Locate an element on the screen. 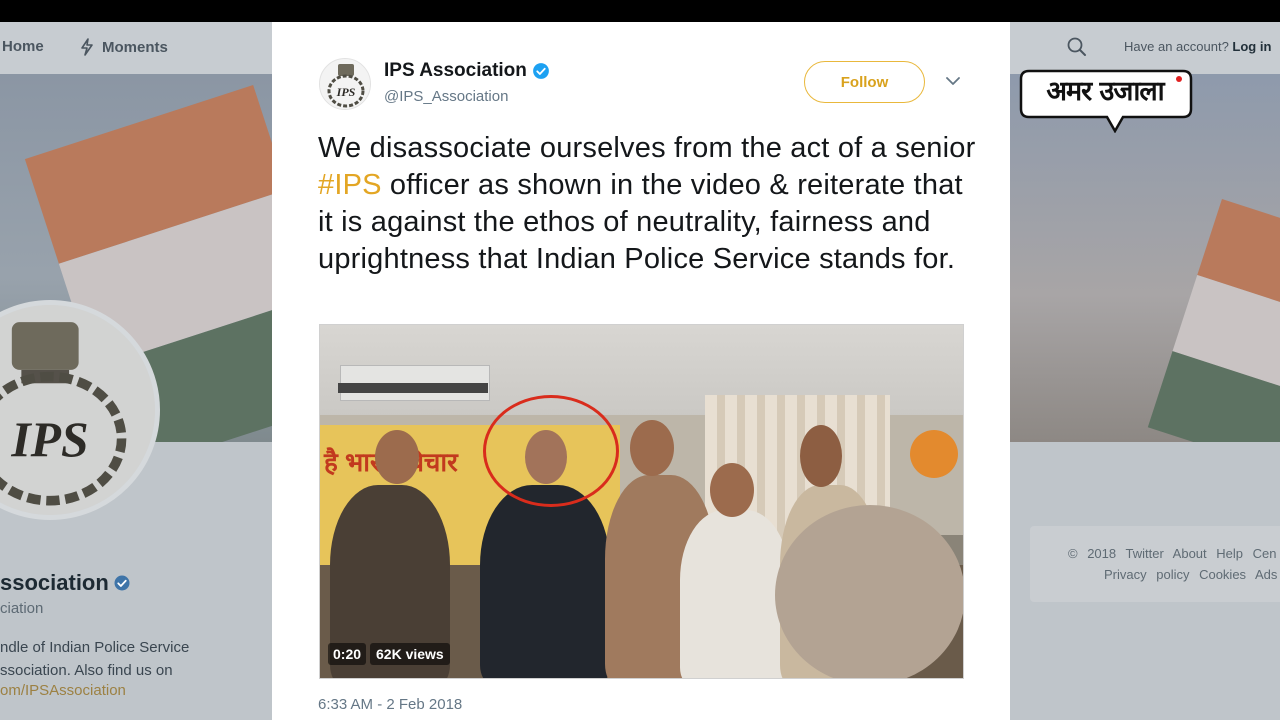 The width and height of the screenshot is (1280, 720). nav-moments: Moments is located at coordinates (124, 47).